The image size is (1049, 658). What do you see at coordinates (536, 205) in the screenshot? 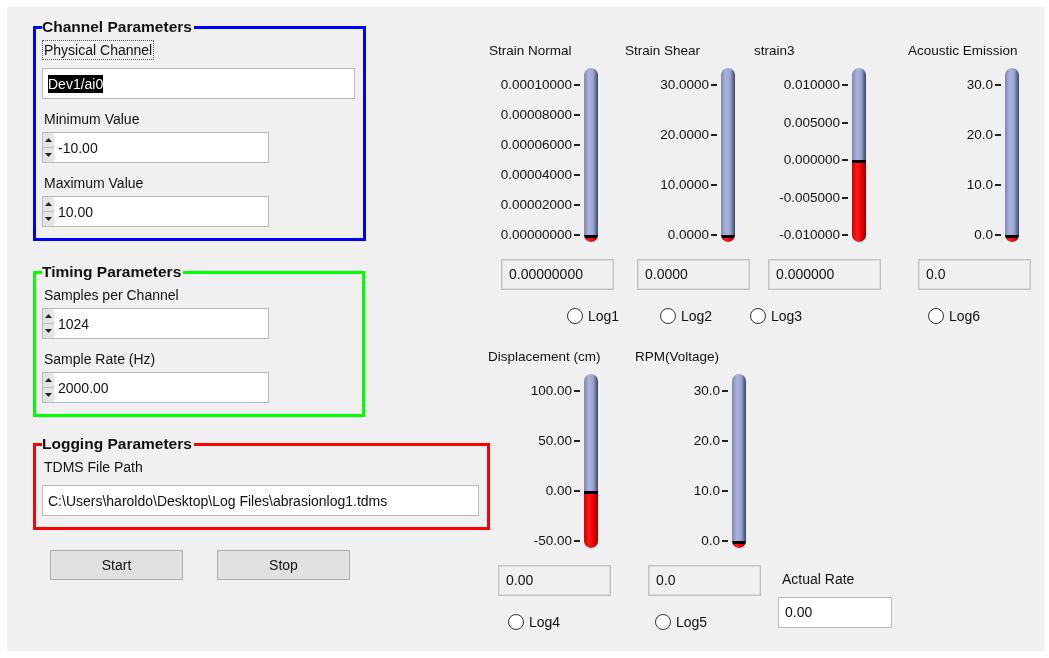
I see `scale-label: 0.00002000` at bounding box center [536, 205].